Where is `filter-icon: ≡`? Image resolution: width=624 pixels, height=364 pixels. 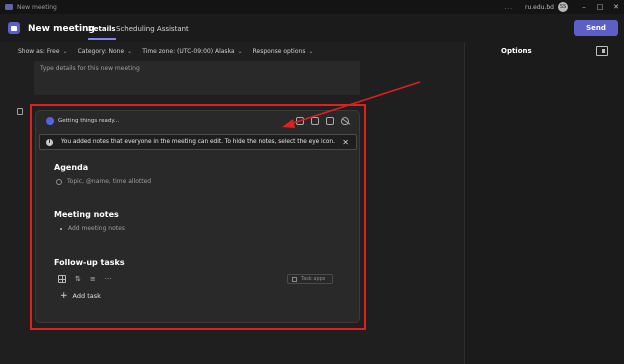 filter-icon: ≡ is located at coordinates (93, 279).